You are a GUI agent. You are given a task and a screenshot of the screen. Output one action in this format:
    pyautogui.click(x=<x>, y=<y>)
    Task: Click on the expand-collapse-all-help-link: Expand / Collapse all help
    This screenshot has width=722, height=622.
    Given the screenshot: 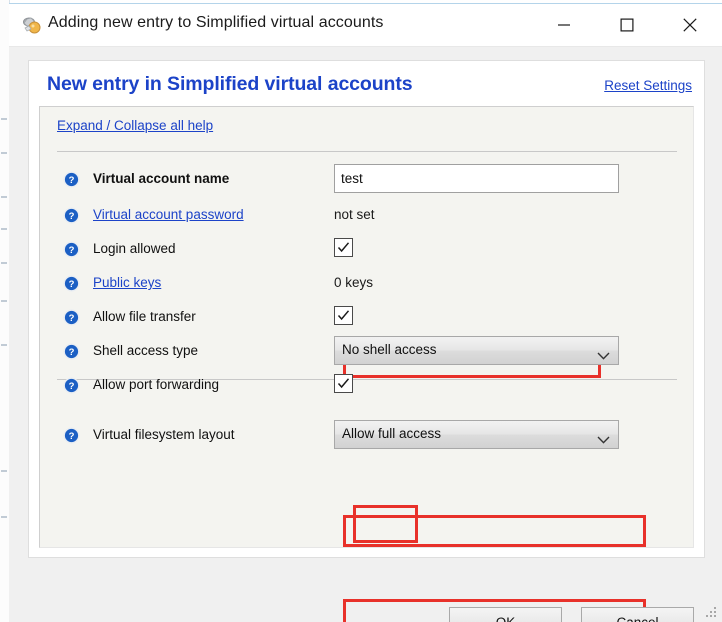 What is the action you would take?
    pyautogui.click(x=135, y=125)
    